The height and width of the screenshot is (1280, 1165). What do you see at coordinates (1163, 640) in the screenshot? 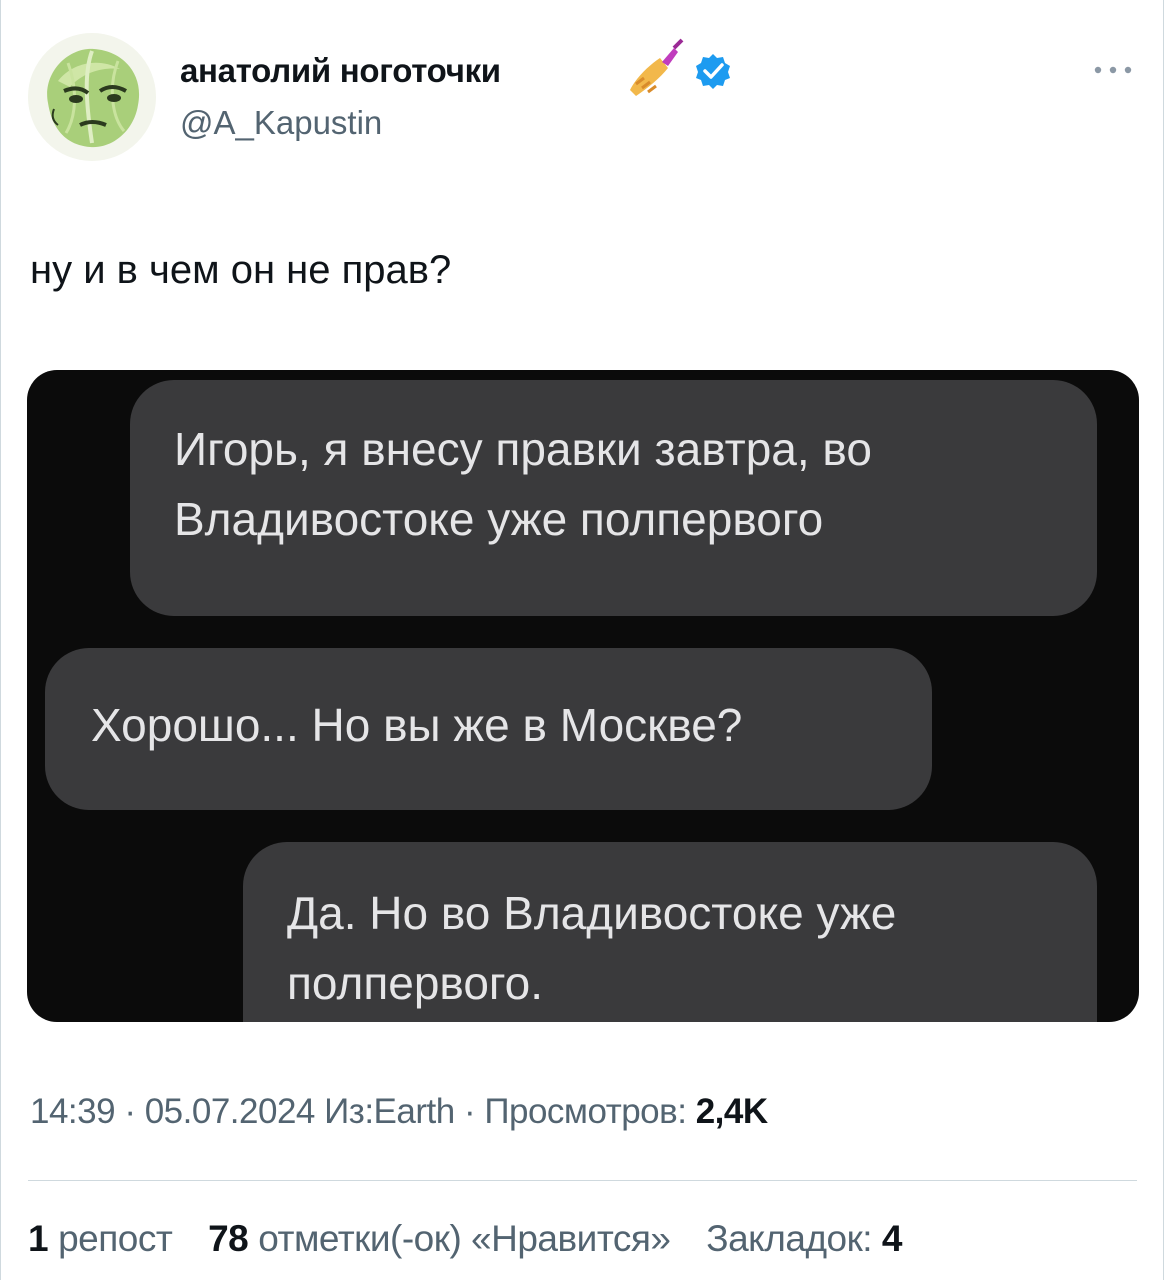
I see `frame-right-border` at bounding box center [1163, 640].